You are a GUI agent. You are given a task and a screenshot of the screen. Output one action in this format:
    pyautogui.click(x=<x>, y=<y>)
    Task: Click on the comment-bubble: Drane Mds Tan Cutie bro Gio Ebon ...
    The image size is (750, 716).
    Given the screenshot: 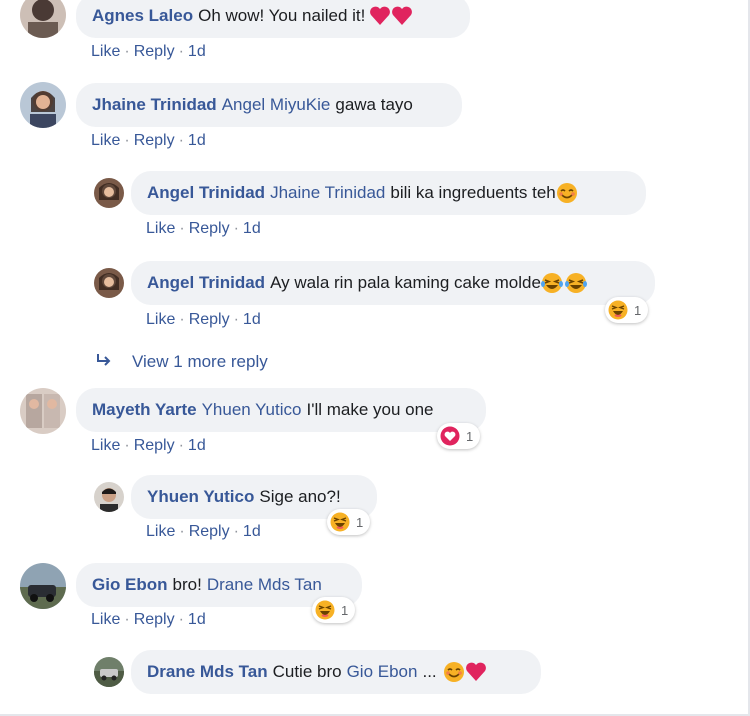 What is the action you would take?
    pyautogui.click(x=336, y=672)
    